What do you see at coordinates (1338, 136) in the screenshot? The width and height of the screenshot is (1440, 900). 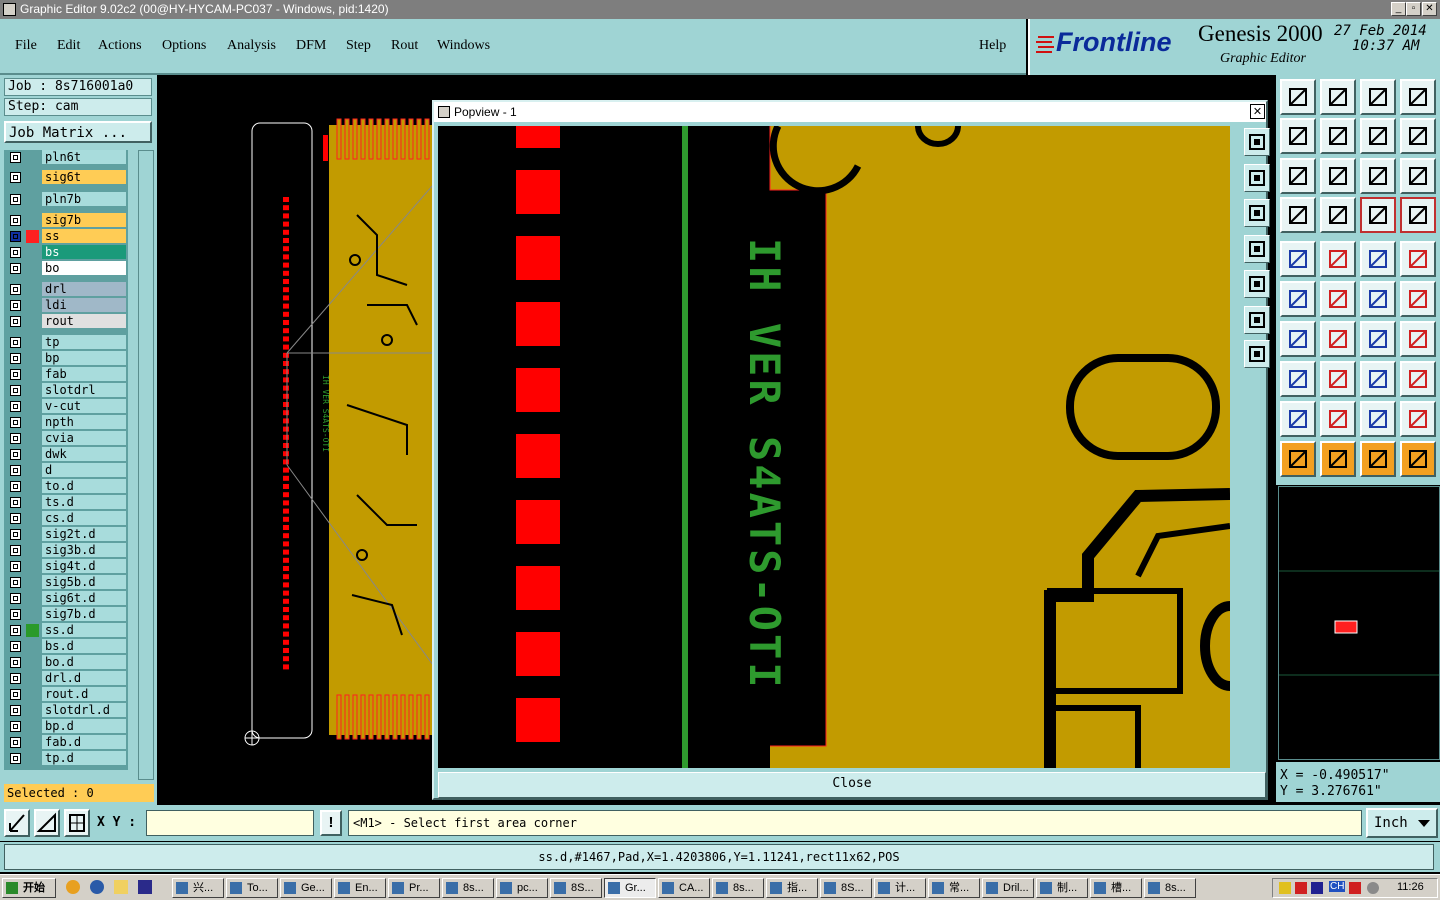 I see `pan-right-tool-icon` at bounding box center [1338, 136].